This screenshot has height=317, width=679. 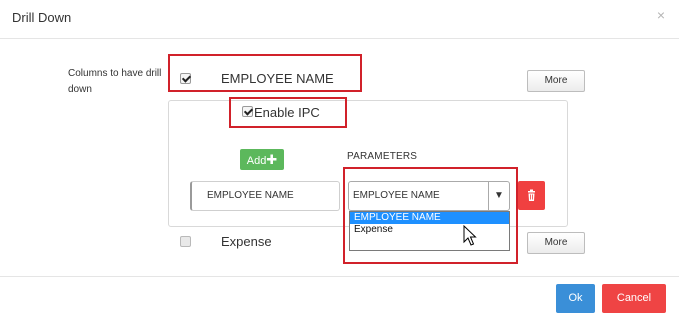 I want to click on more-button-employee-name: More, so click(x=556, y=81).